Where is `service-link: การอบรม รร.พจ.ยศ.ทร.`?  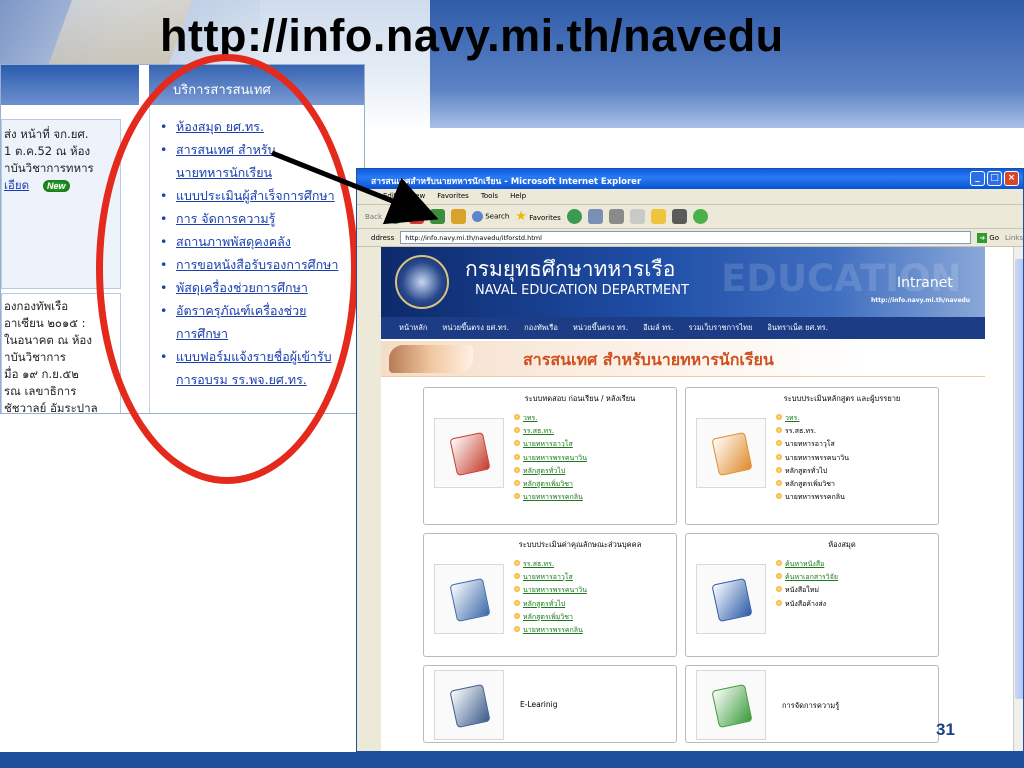 service-link: การอบรม รร.พจ.ยศ.ทร. is located at coordinates (262, 379).